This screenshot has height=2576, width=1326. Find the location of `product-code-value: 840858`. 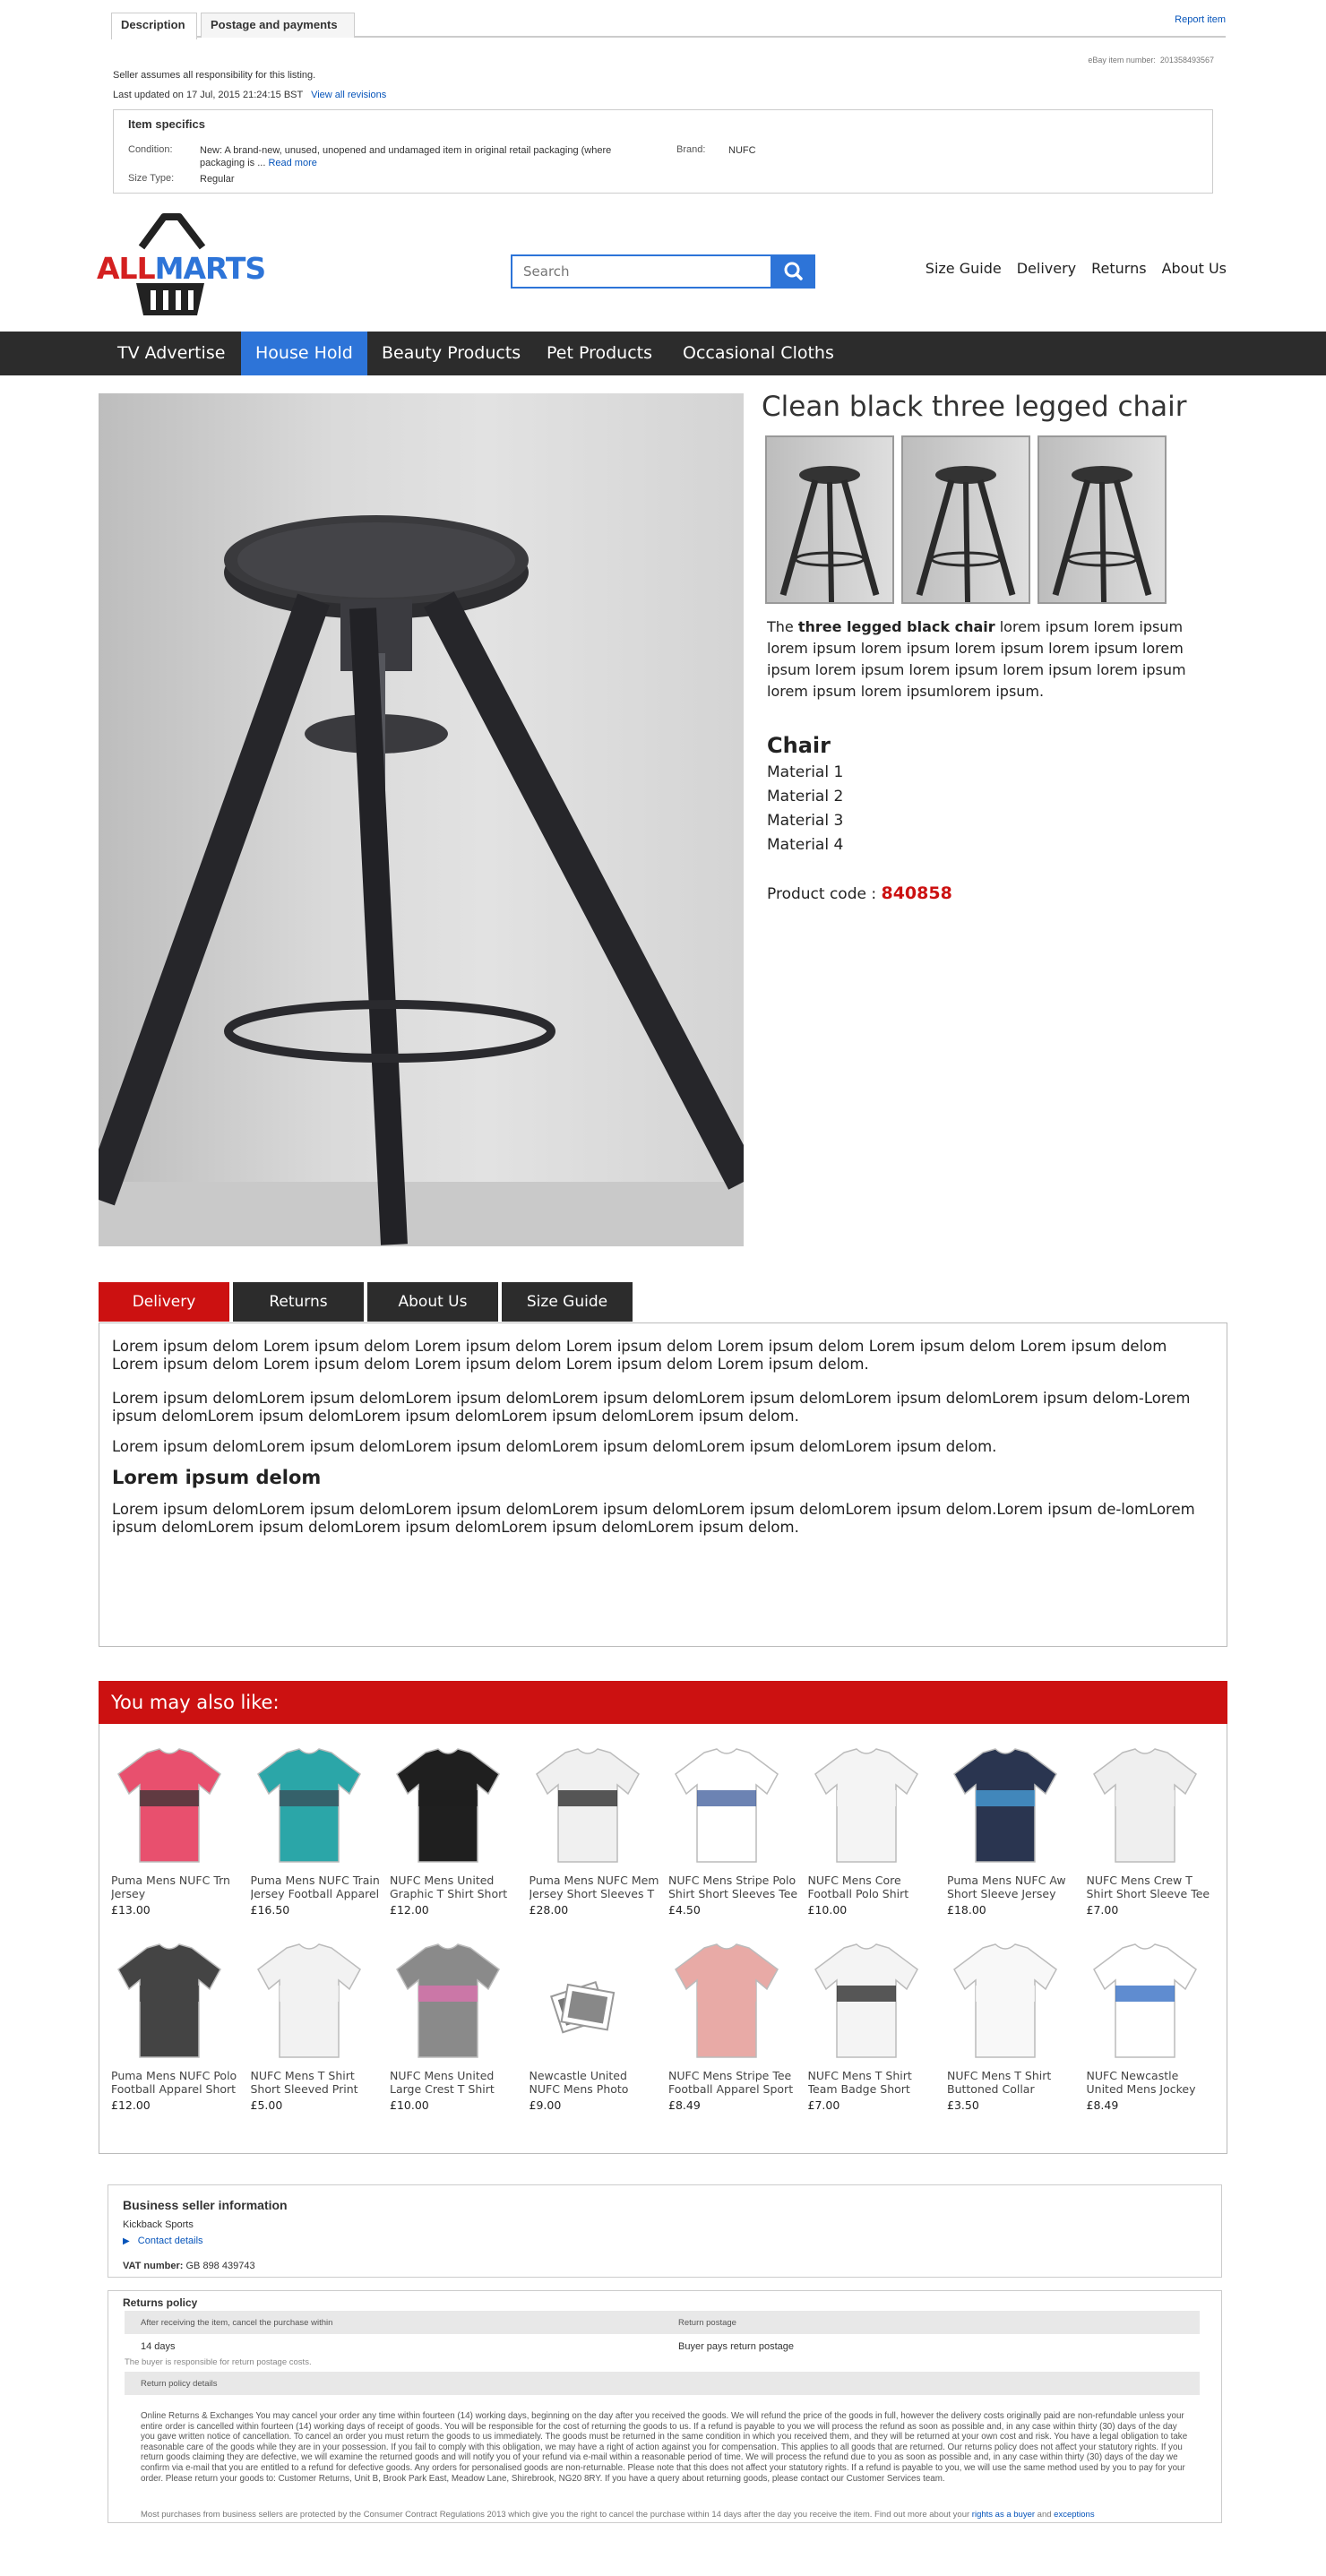

product-code-value: 840858 is located at coordinates (916, 893).